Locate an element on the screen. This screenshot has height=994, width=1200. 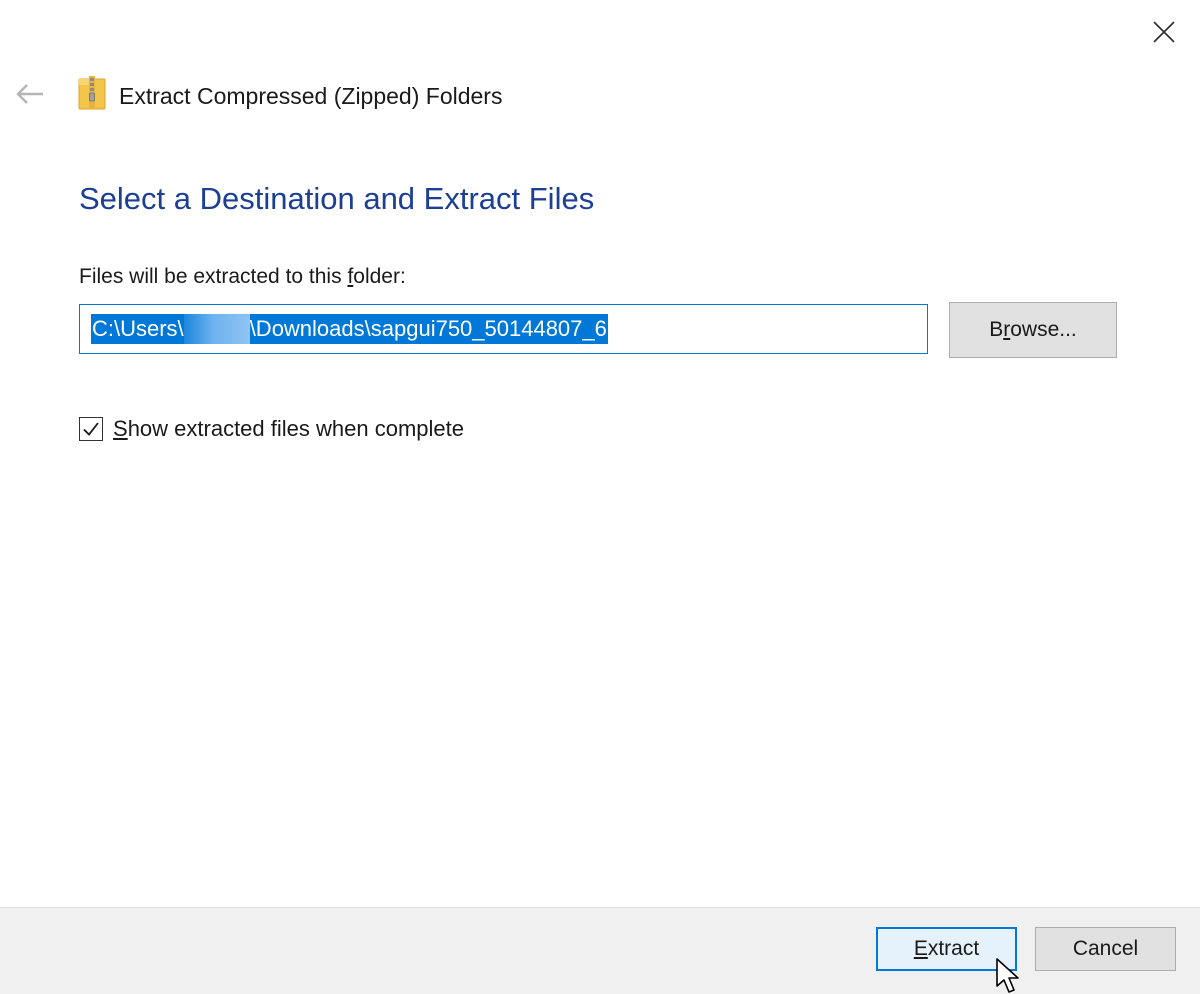
zipped-folder-icon is located at coordinates (92, 93).